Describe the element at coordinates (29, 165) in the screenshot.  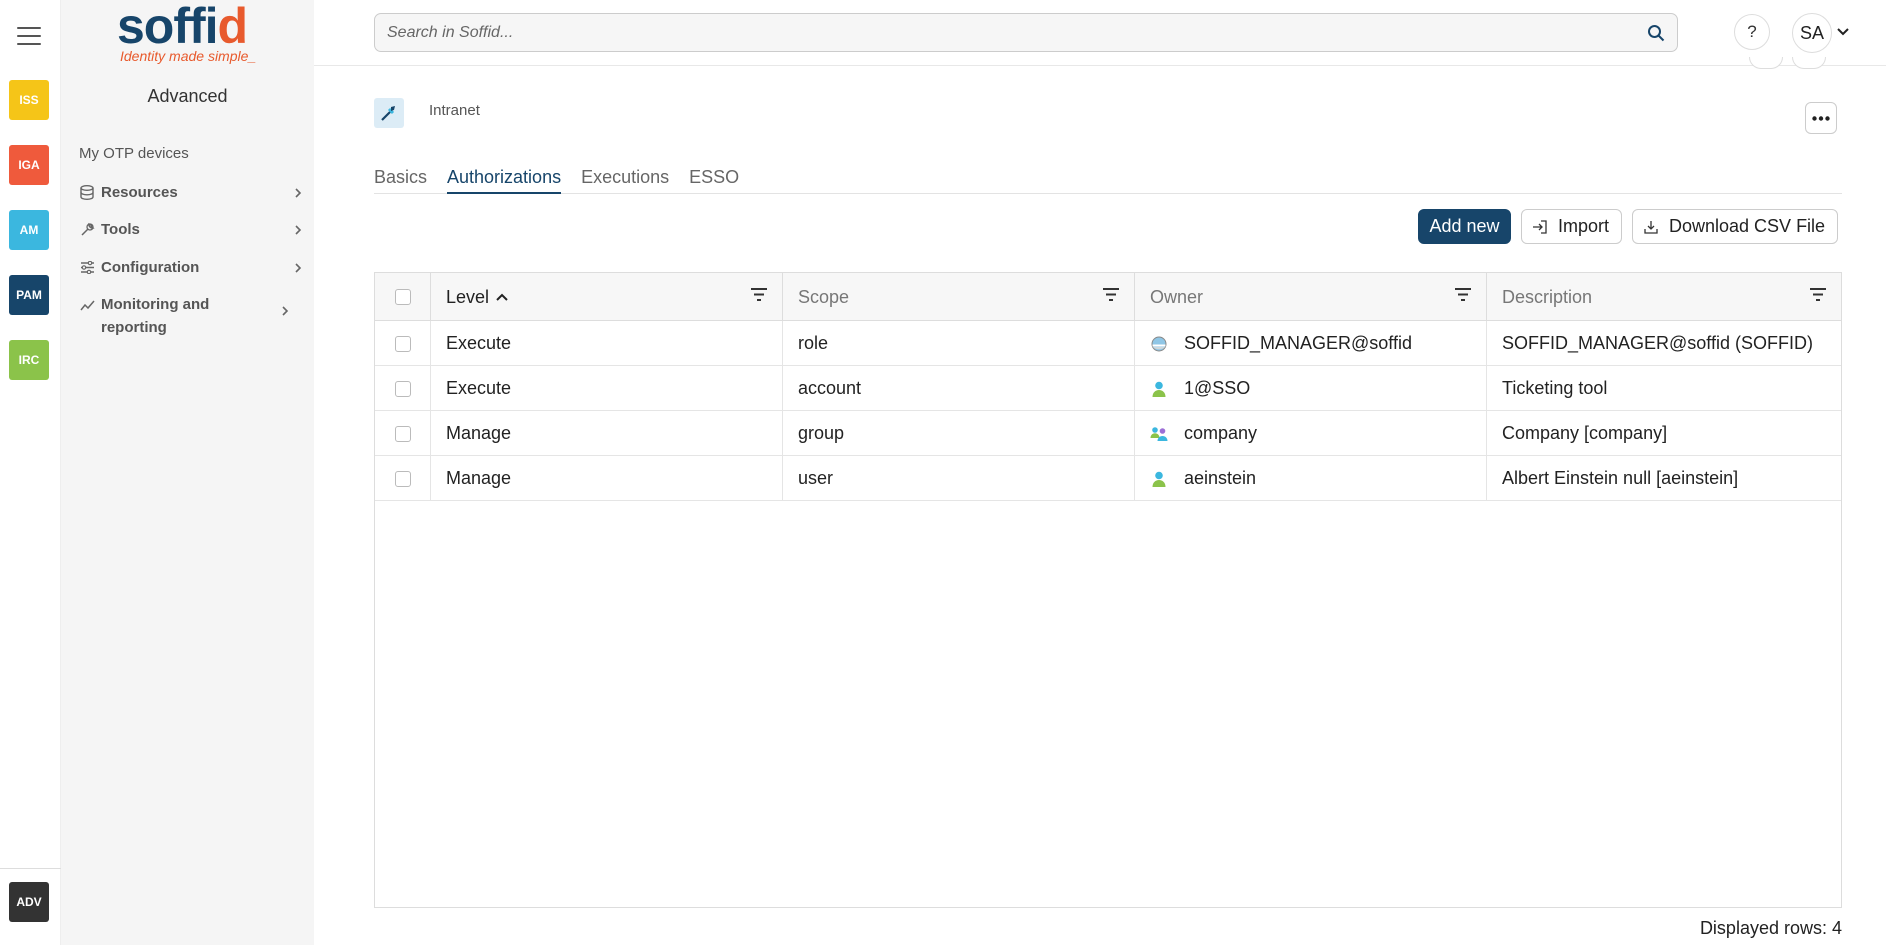
I see `app-iga: IGA` at that location.